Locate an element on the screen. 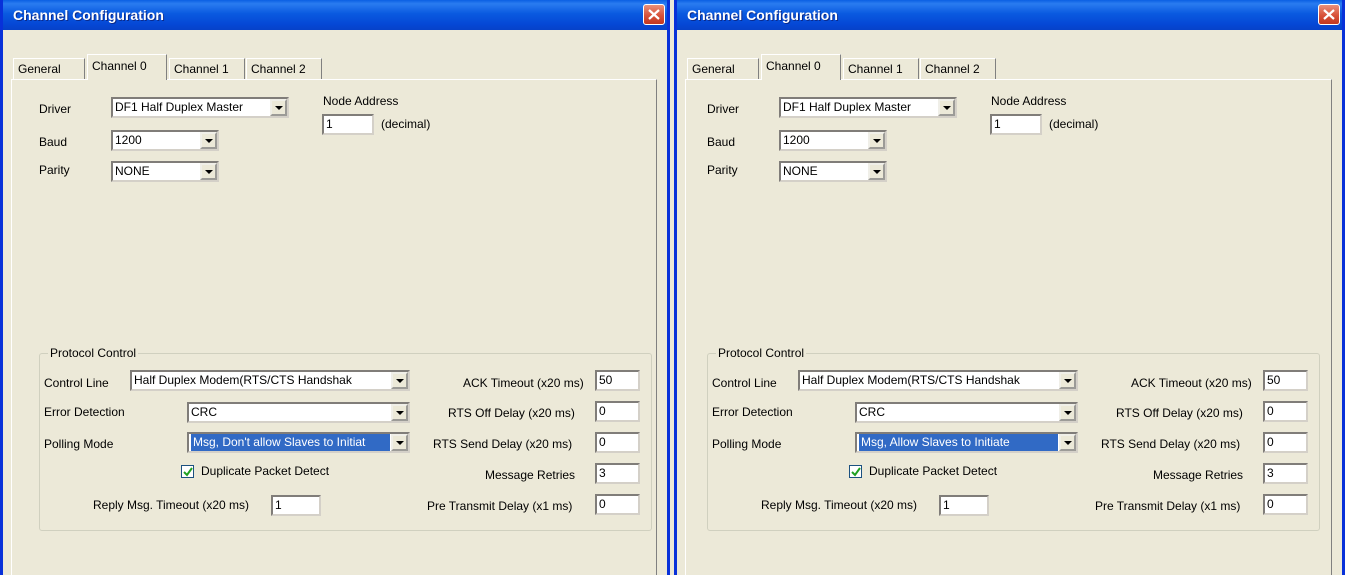  polling-mode-select: Msg, Don't allow Slaves to Initiat is located at coordinates (298, 442).